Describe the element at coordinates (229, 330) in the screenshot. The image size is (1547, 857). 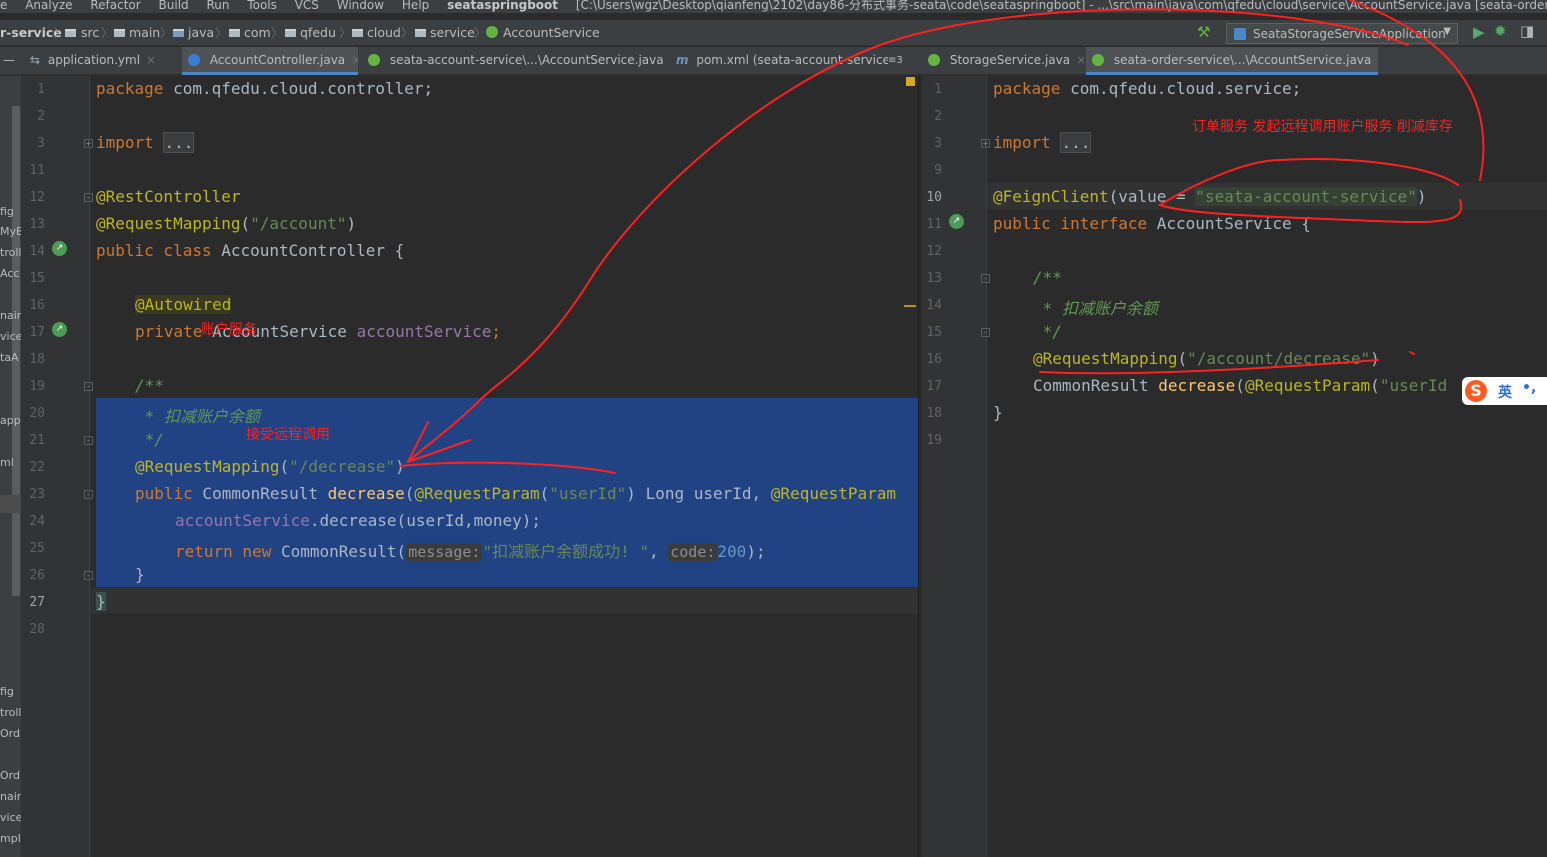
I see `account-service-note: 账户服务` at that location.